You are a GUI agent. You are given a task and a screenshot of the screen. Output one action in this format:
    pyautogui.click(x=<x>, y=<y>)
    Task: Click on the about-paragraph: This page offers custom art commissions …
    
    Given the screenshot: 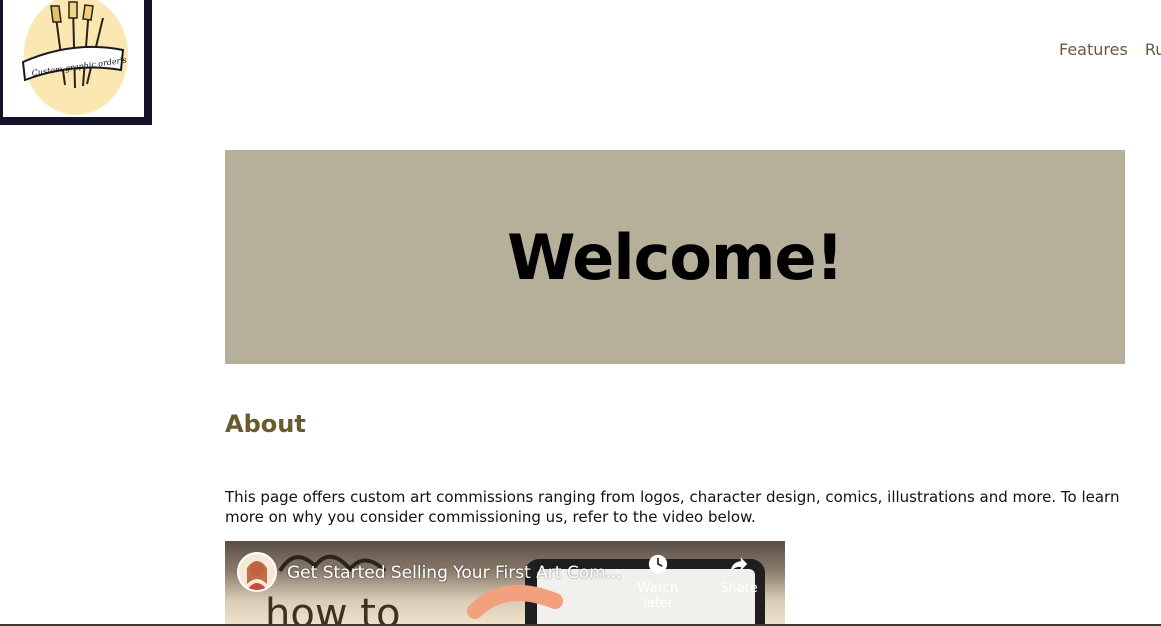 What is the action you would take?
    pyautogui.click(x=672, y=507)
    